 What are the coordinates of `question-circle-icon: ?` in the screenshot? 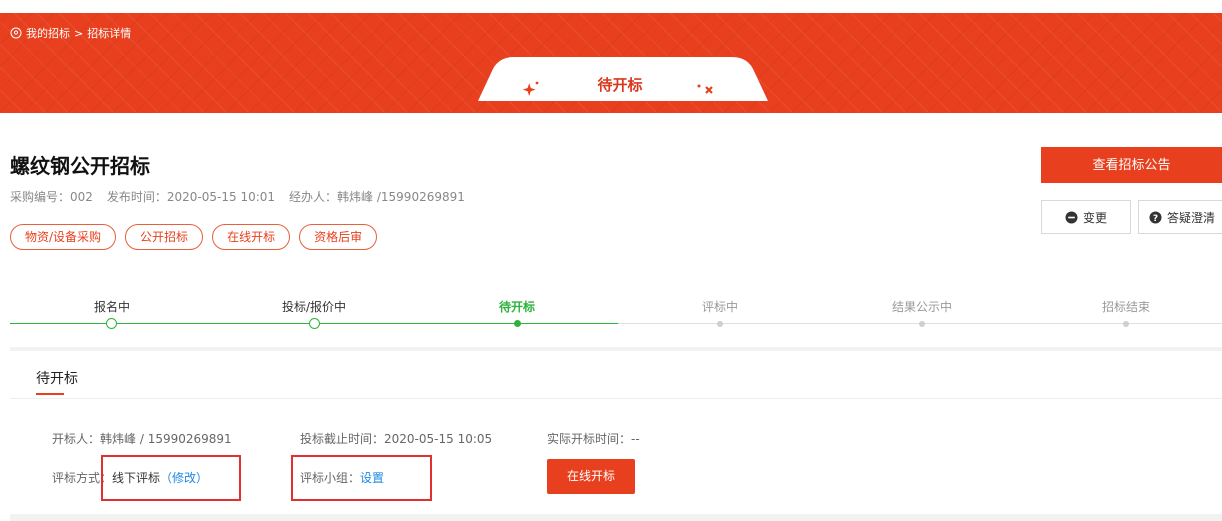 It's located at (1155, 217).